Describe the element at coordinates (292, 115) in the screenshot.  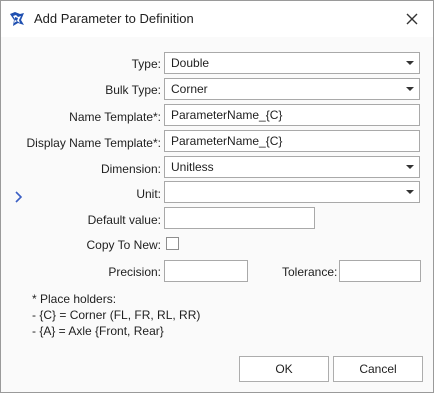
I see `name-template-input` at that location.